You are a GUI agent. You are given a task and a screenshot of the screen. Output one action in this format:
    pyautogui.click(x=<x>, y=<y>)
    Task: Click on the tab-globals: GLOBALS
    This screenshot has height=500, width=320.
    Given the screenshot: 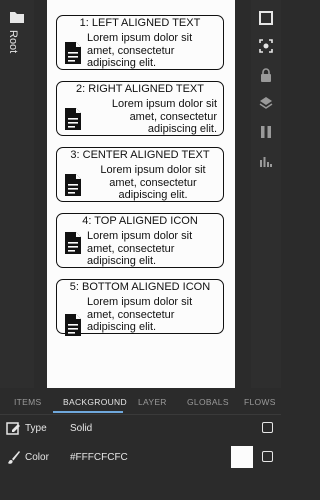 What is the action you would take?
    pyautogui.click(x=208, y=402)
    